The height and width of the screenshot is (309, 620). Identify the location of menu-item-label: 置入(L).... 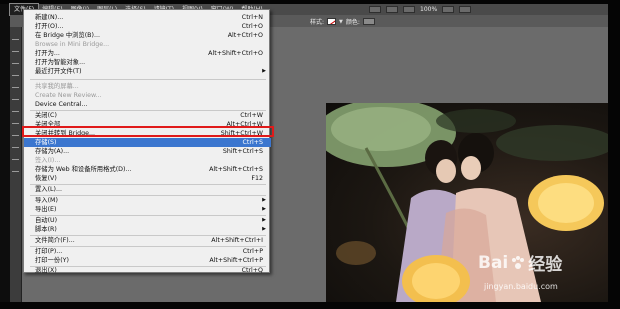
(49, 189).